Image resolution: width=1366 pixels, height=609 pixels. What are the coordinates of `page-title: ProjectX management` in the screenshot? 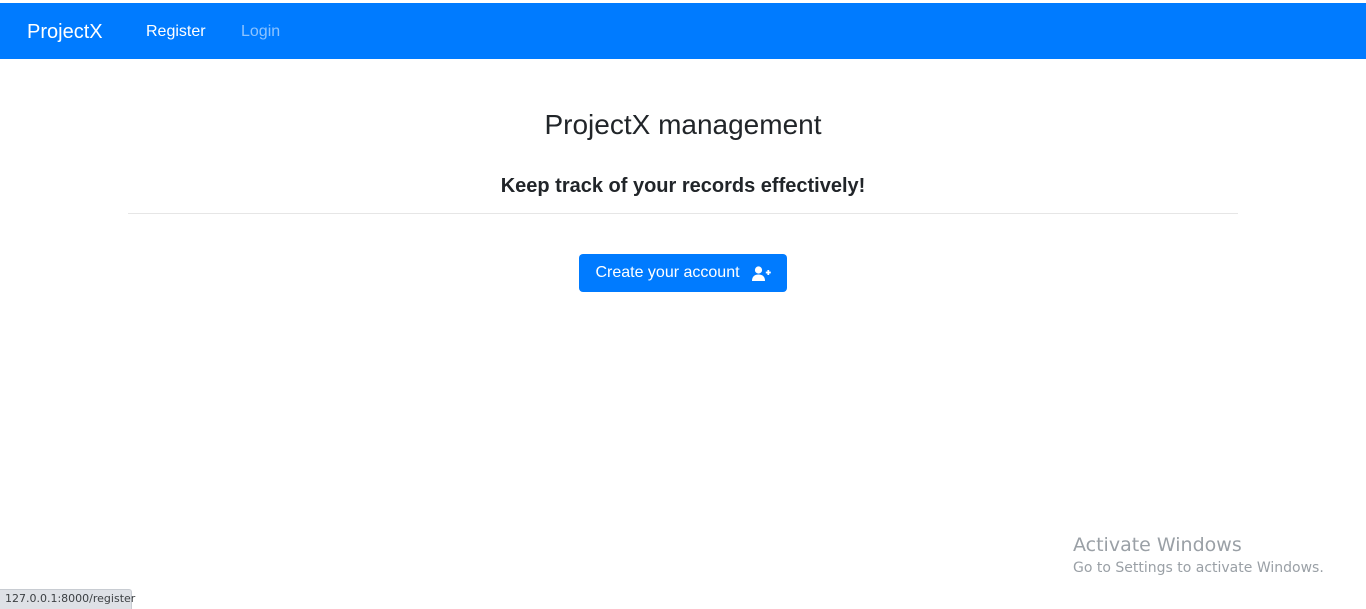 It's located at (683, 124).